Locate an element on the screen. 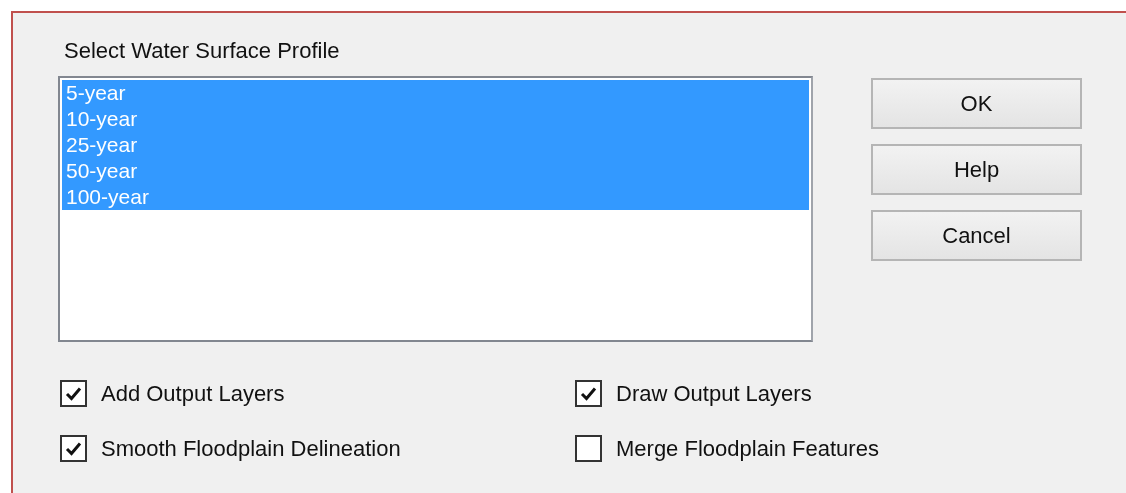 The image size is (1126, 493). dialog-heading: Select Water Surface Profile is located at coordinates (202, 51).